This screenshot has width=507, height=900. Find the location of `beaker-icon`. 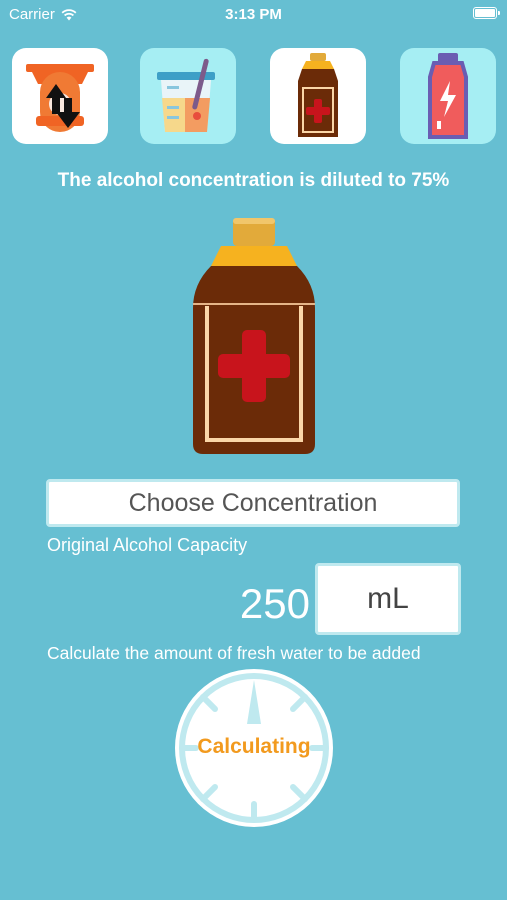

beaker-icon is located at coordinates (186, 95).